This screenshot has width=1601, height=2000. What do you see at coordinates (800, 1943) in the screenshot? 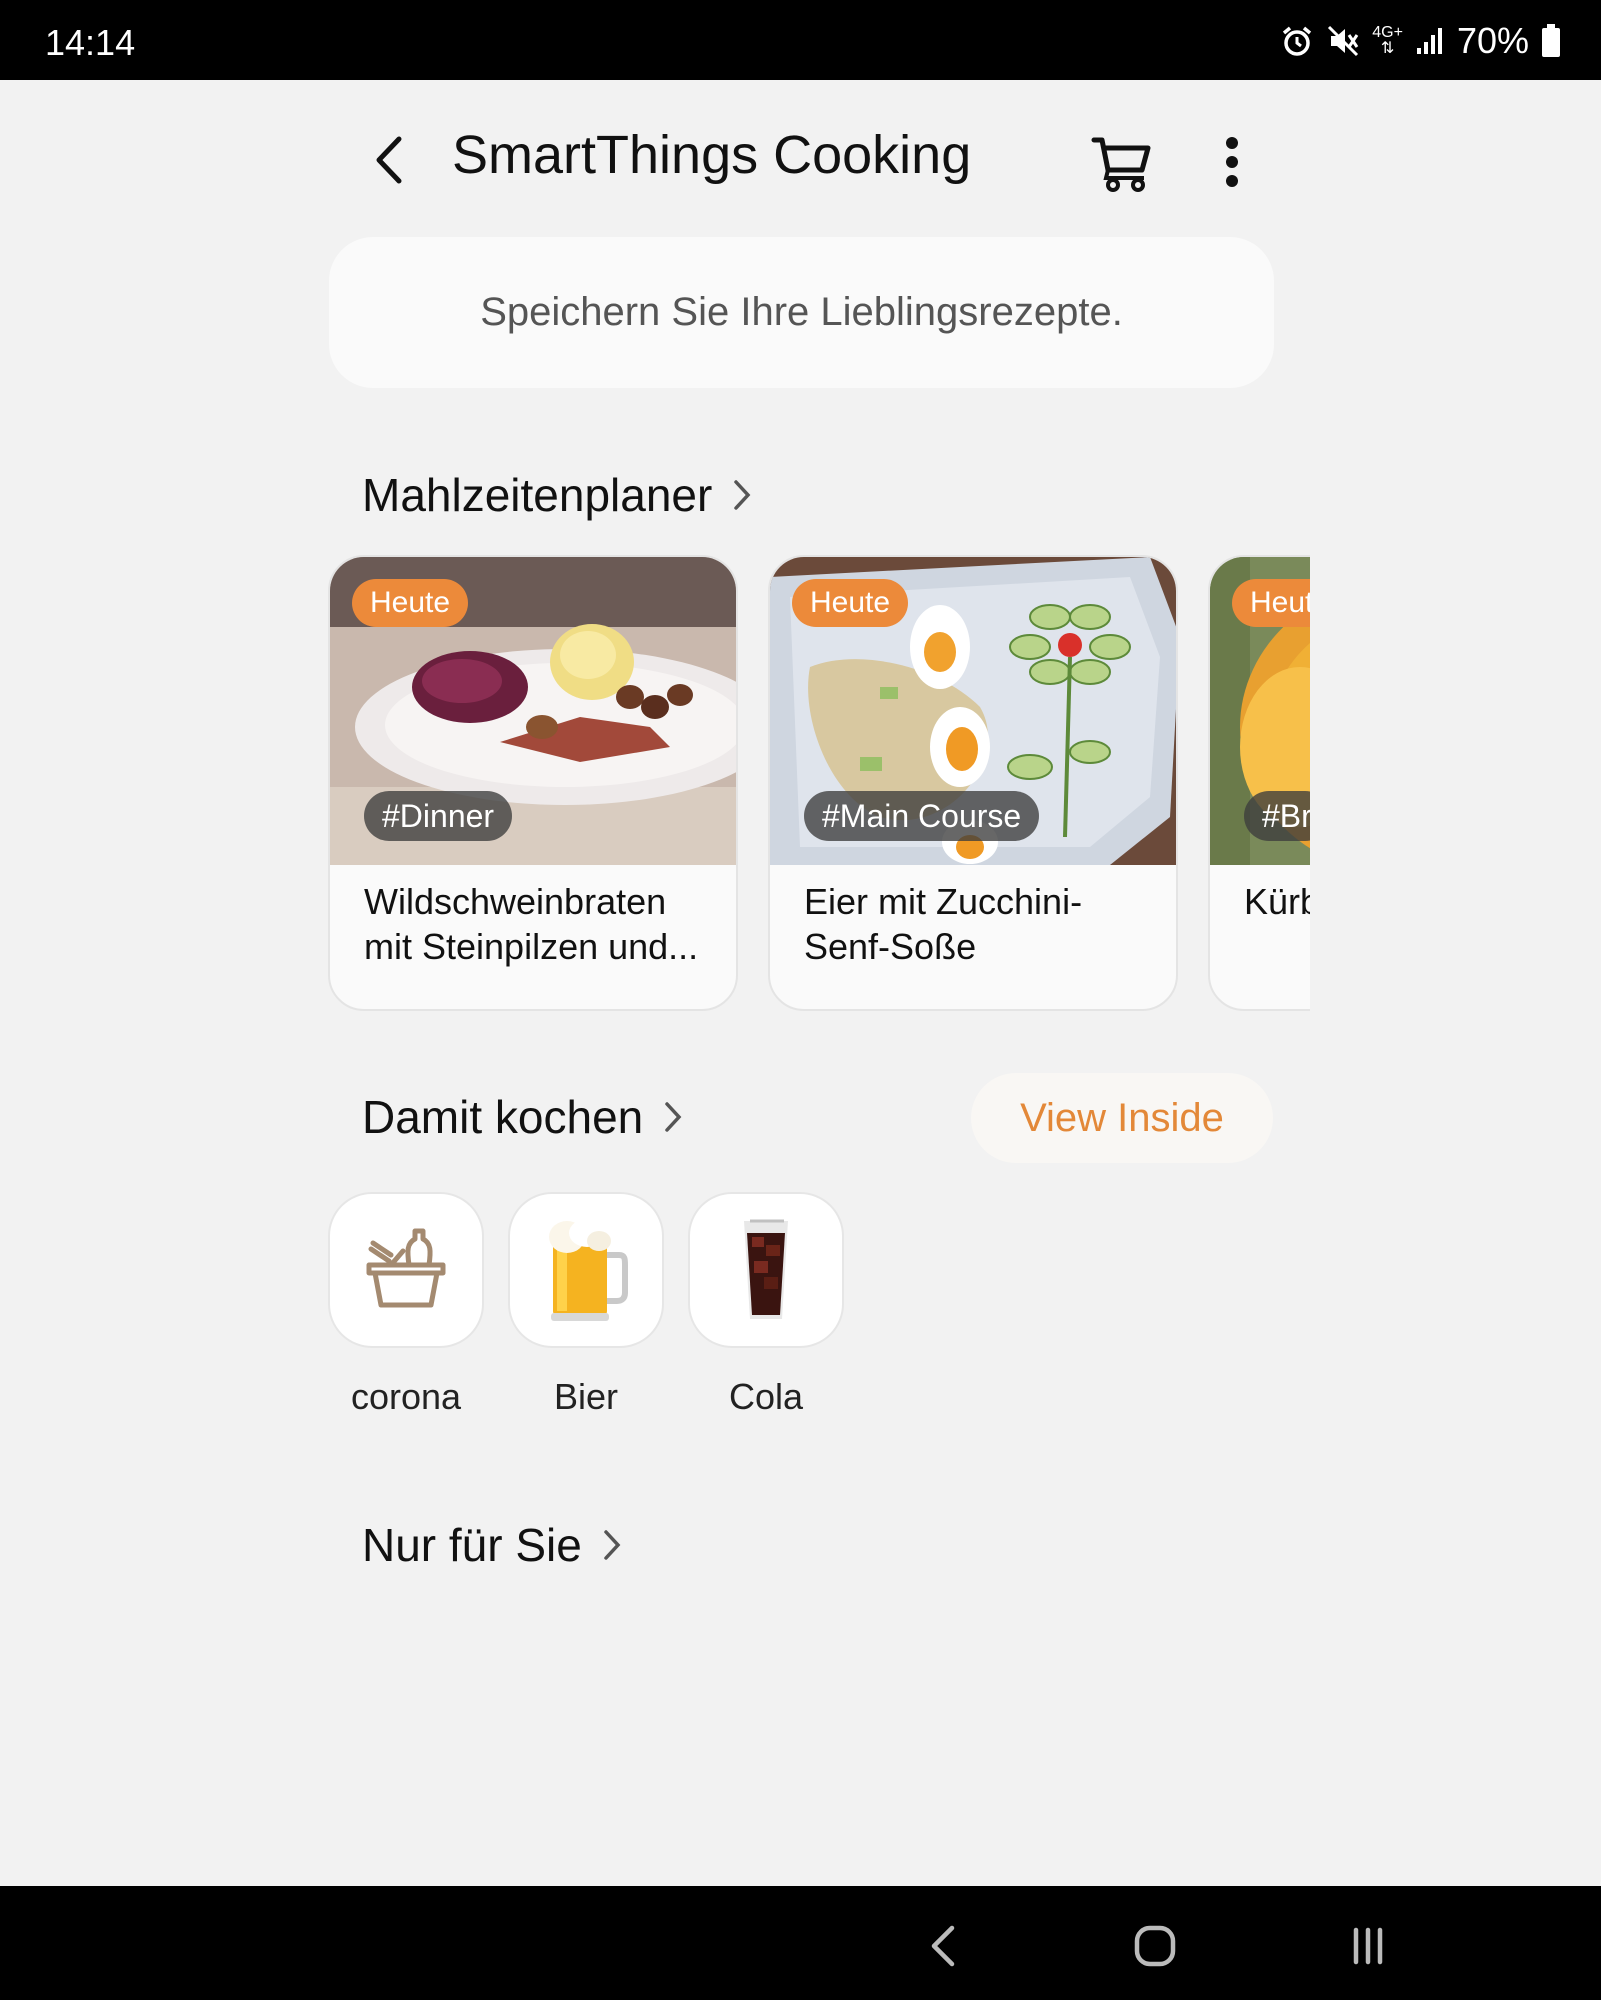
I see `system-nav-bar` at bounding box center [800, 1943].